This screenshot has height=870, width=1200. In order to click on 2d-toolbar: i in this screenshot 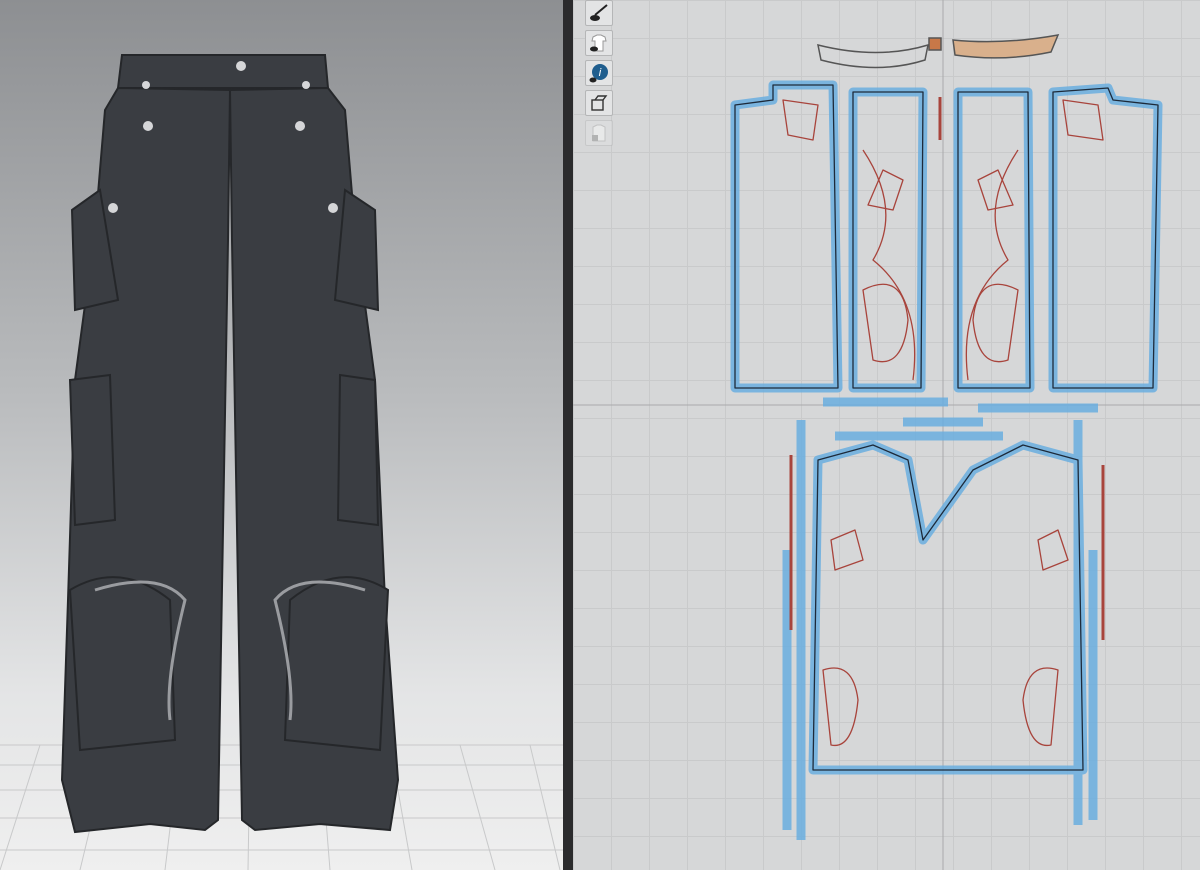, I will do `click(600, 75)`.